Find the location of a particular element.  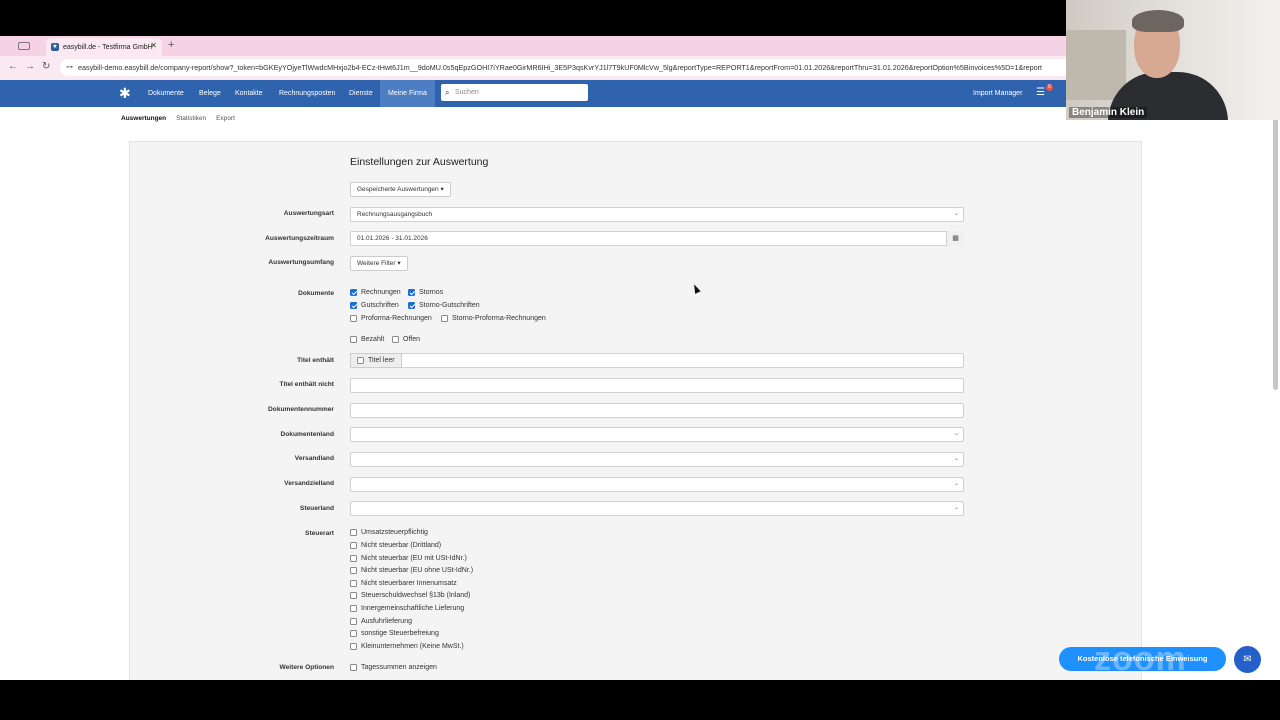

zeitraum-input: 01.01.2026 - 31.01.2026 is located at coordinates (657, 238).